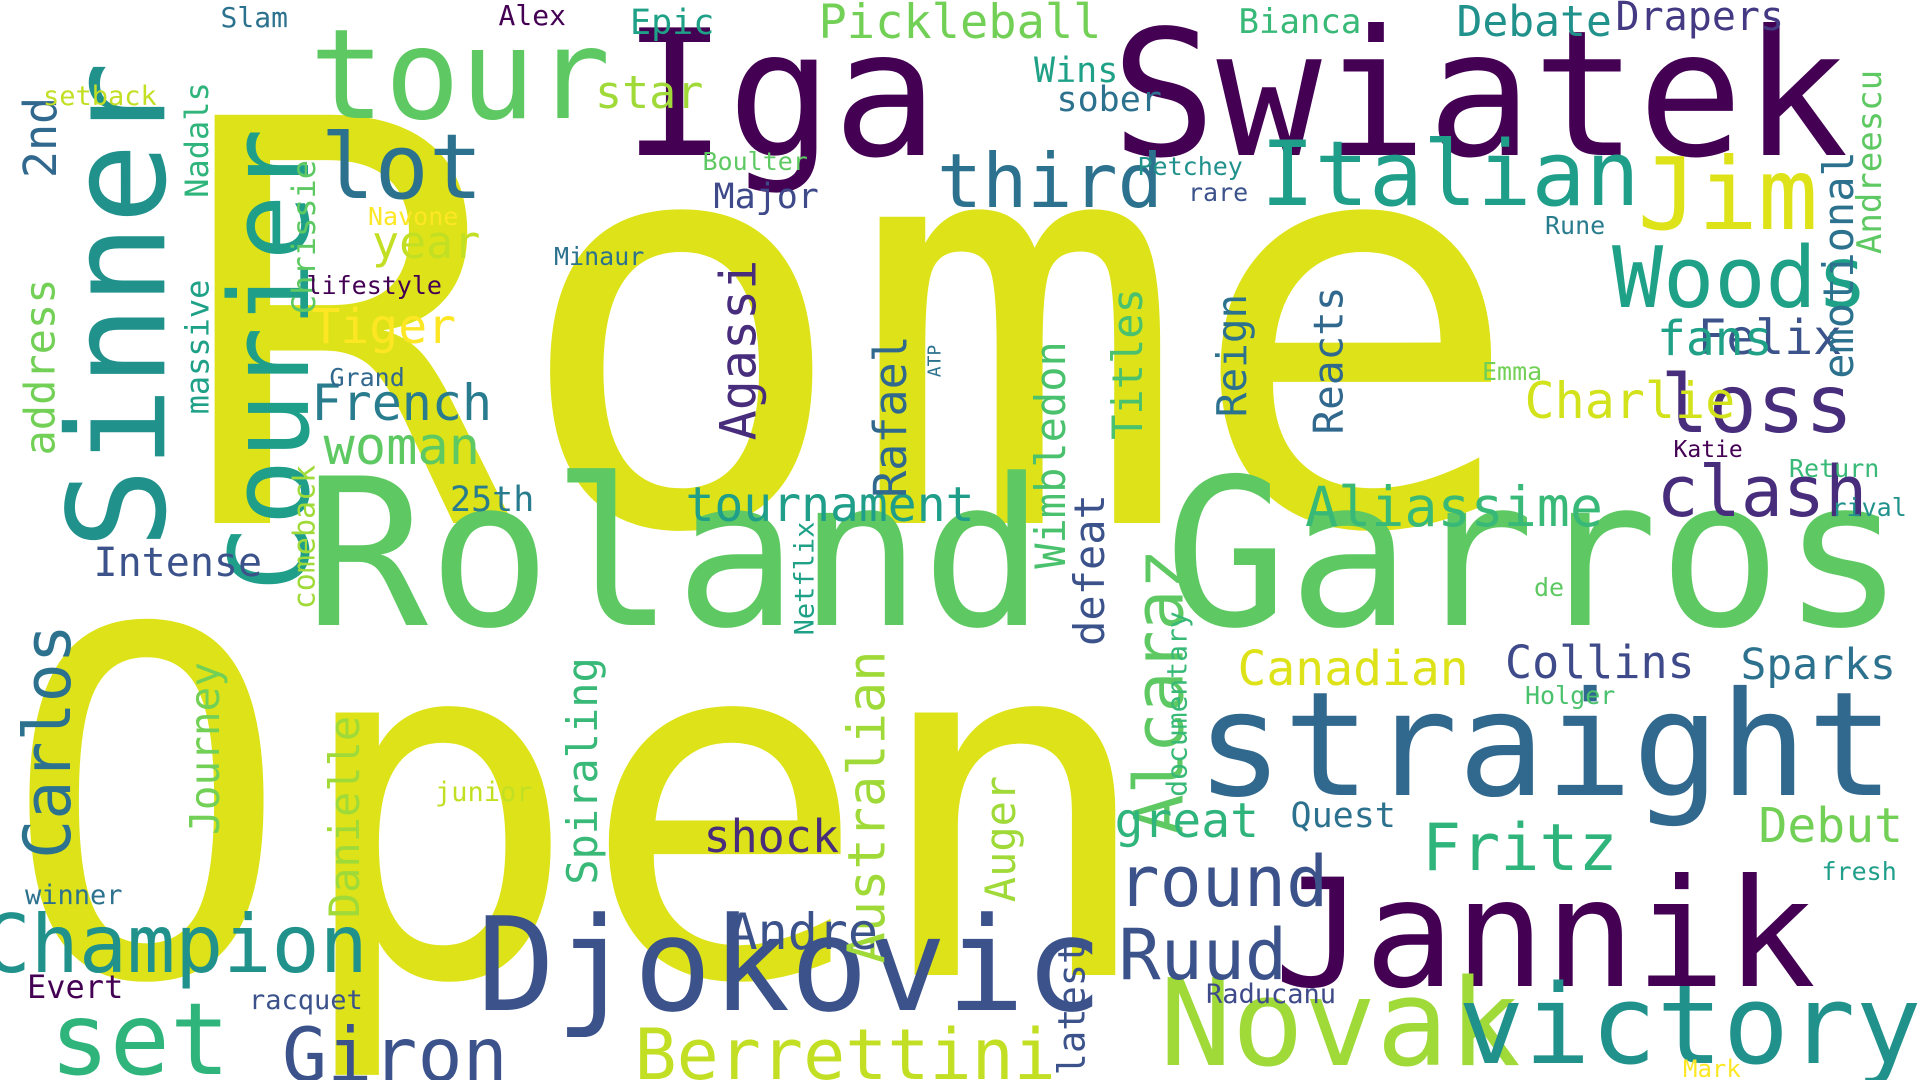 This screenshot has height=1080, width=1920. What do you see at coordinates (118, 305) in the screenshot?
I see `cloud-word-sinner: Sinner` at bounding box center [118, 305].